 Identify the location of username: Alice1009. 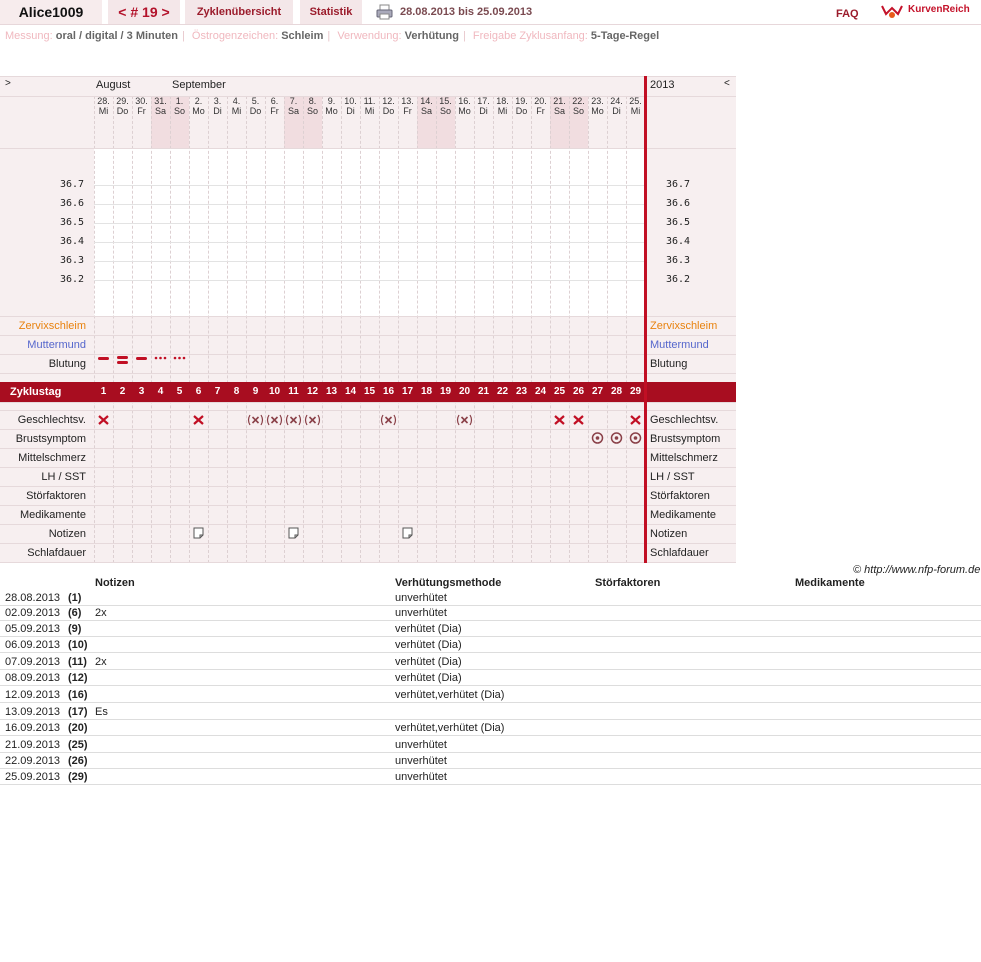
(51, 12).